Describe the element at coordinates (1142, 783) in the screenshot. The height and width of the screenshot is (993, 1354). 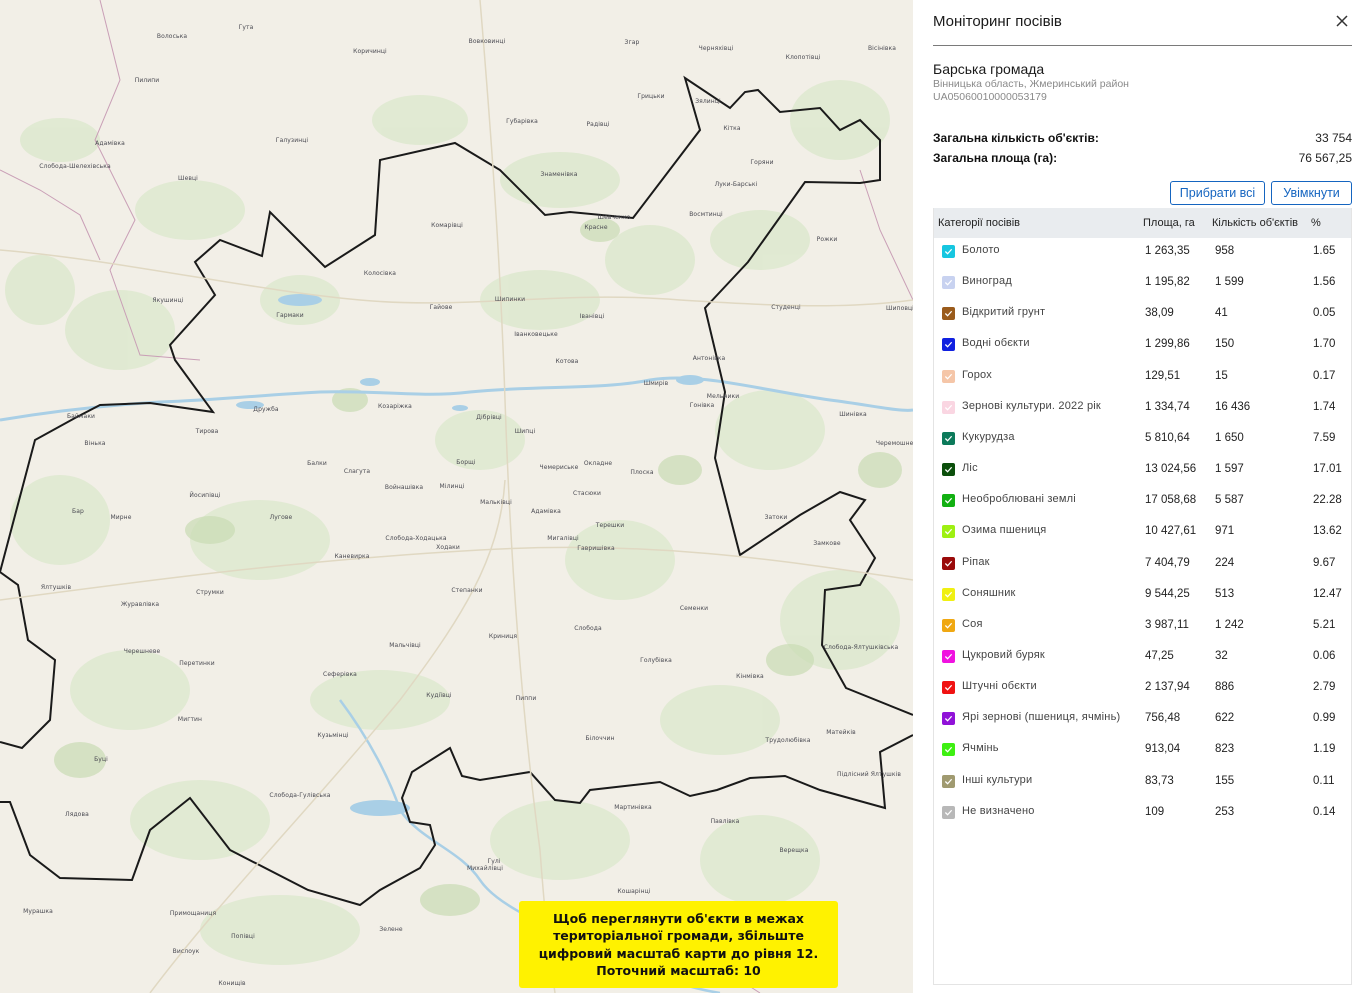
I see `table-row: Інші культури 83,73 155 0.11` at that location.